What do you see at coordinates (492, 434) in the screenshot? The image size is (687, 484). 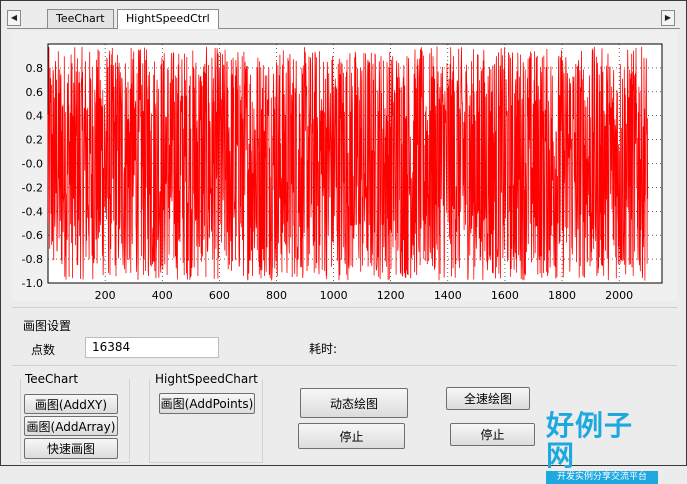 I see `stop-full-speed-button: 停止` at bounding box center [492, 434].